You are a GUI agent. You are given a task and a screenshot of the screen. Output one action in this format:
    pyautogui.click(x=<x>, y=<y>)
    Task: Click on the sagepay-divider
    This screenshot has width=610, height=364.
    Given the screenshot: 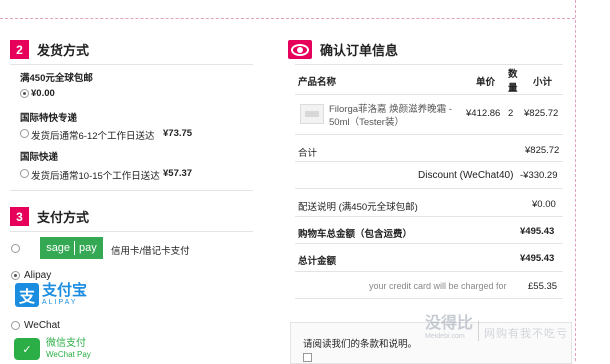 What is the action you would take?
    pyautogui.click(x=75, y=248)
    